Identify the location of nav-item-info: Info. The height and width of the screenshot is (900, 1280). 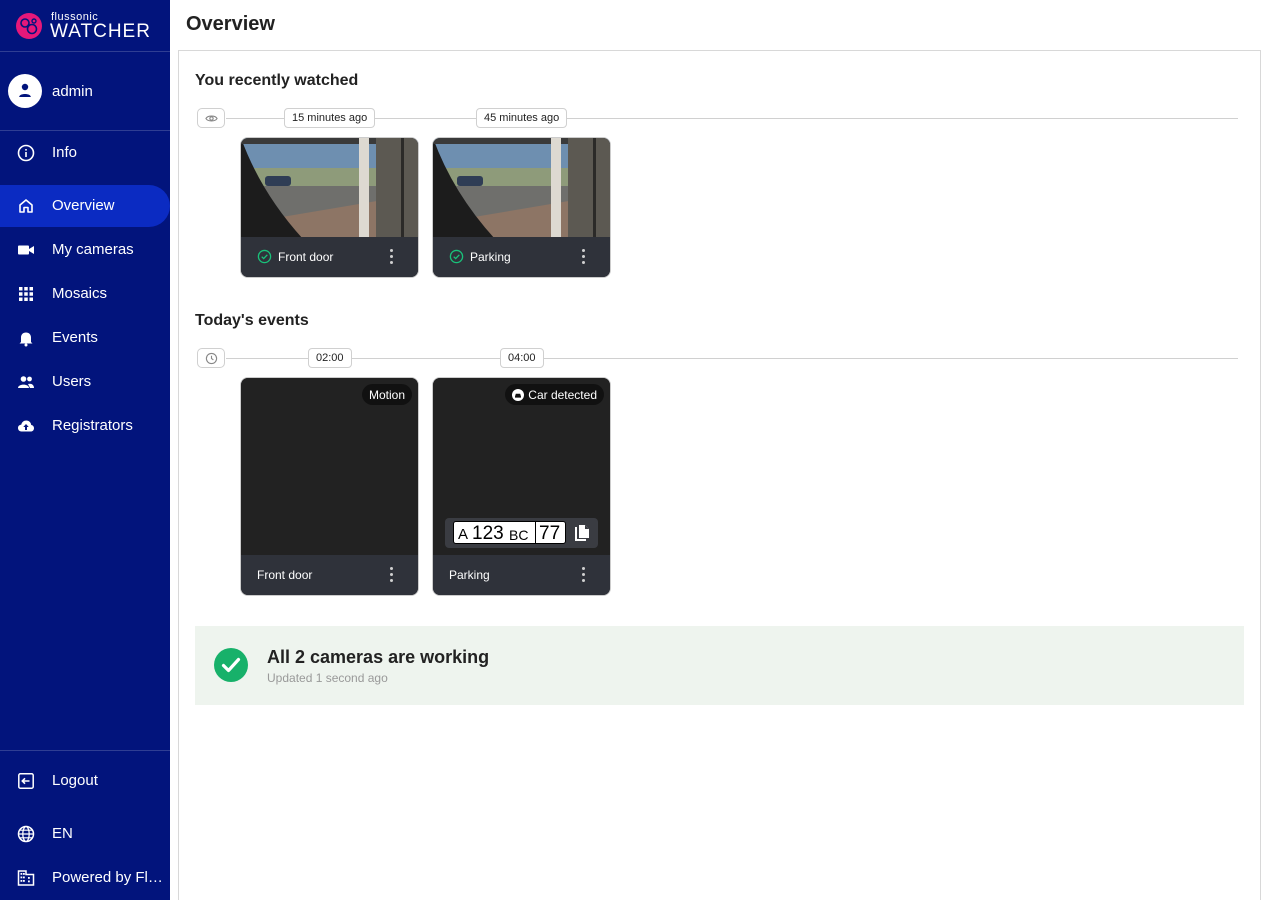
(85, 153).